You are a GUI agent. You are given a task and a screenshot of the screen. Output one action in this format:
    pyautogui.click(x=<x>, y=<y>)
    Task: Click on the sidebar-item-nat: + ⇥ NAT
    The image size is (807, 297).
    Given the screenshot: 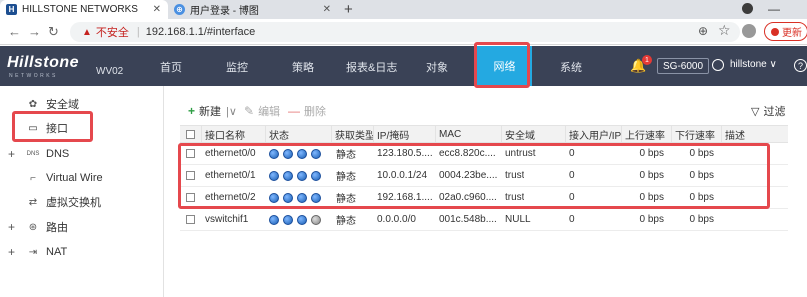 What is the action you would take?
    pyautogui.click(x=82, y=252)
    